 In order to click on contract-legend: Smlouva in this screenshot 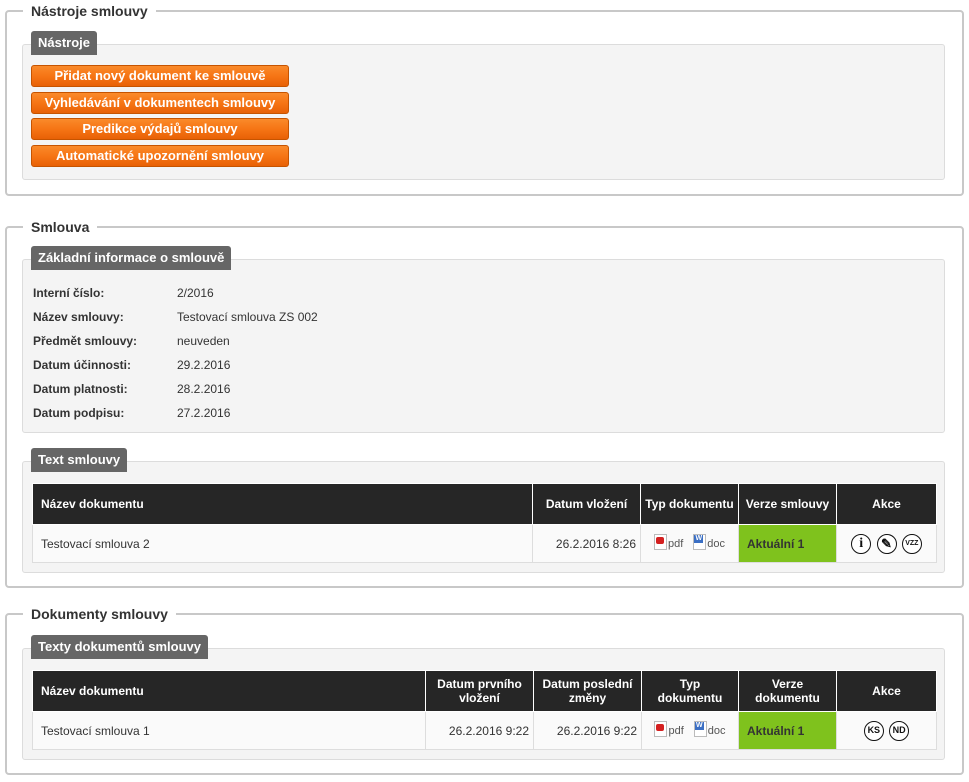, I will do `click(60, 227)`.